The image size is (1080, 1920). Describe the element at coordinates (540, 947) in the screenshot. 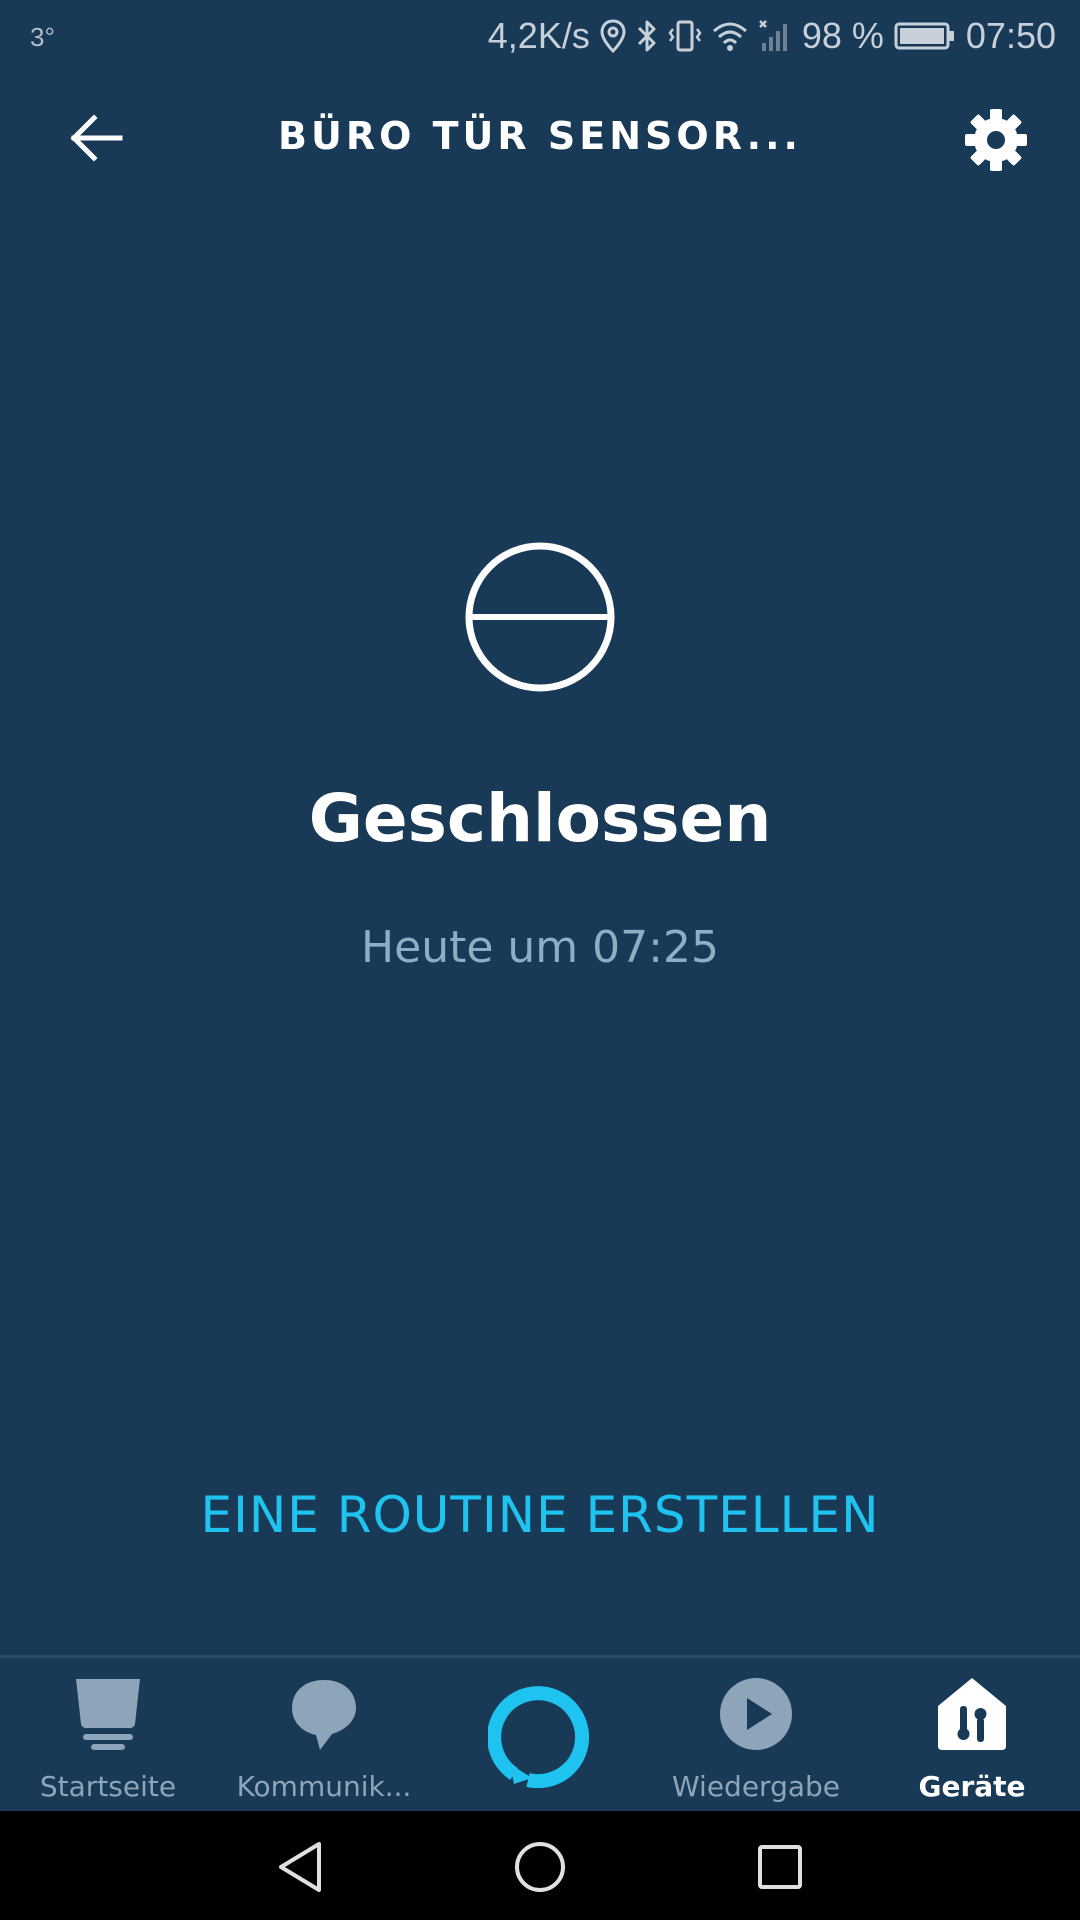

I see `sensor-last-change: Heute um 07:25` at that location.